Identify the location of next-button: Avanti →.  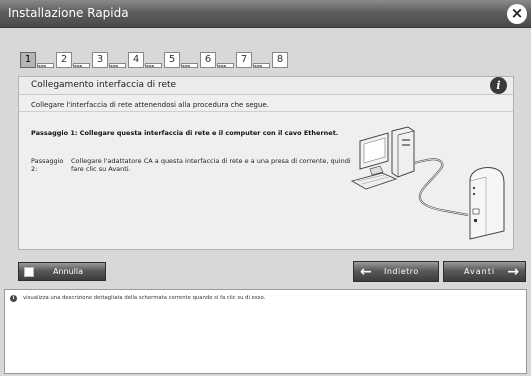
(484, 271).